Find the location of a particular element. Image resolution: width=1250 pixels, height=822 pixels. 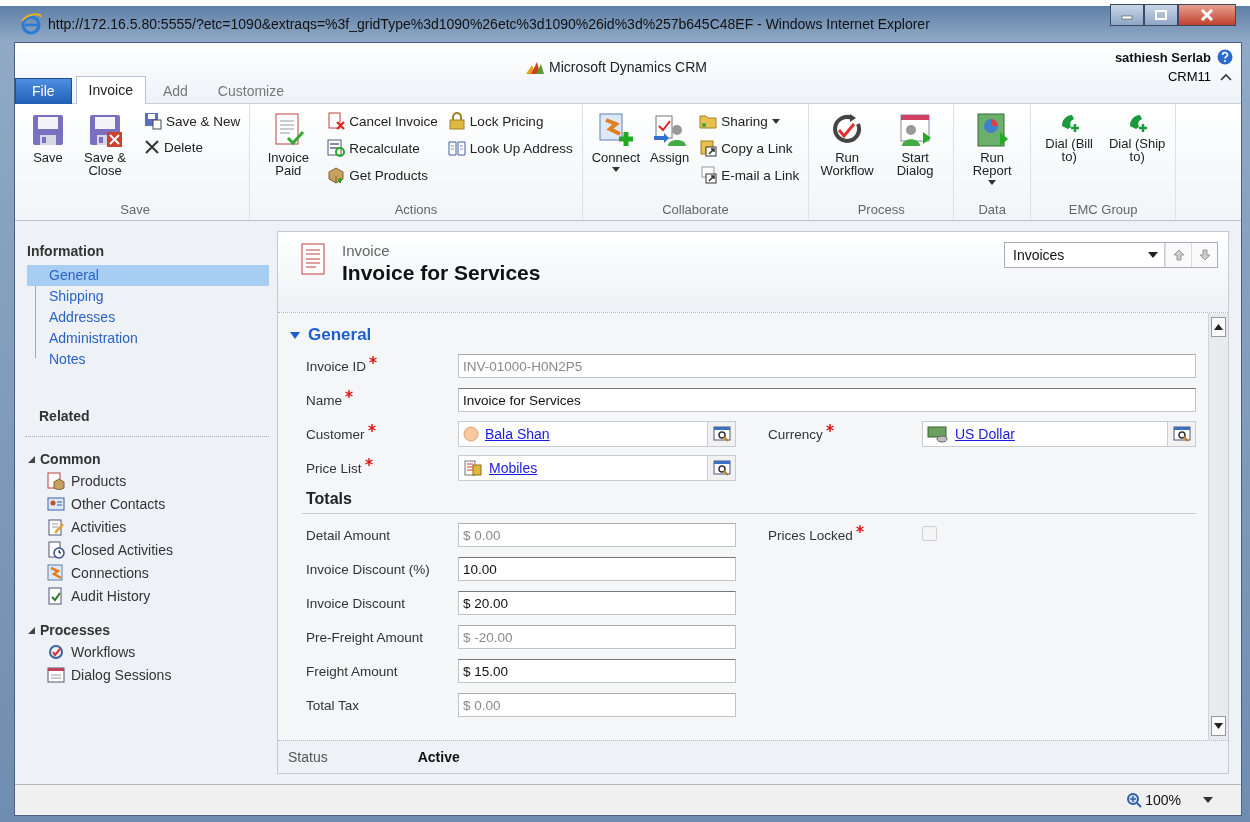

nav-item: General is located at coordinates (148, 275).